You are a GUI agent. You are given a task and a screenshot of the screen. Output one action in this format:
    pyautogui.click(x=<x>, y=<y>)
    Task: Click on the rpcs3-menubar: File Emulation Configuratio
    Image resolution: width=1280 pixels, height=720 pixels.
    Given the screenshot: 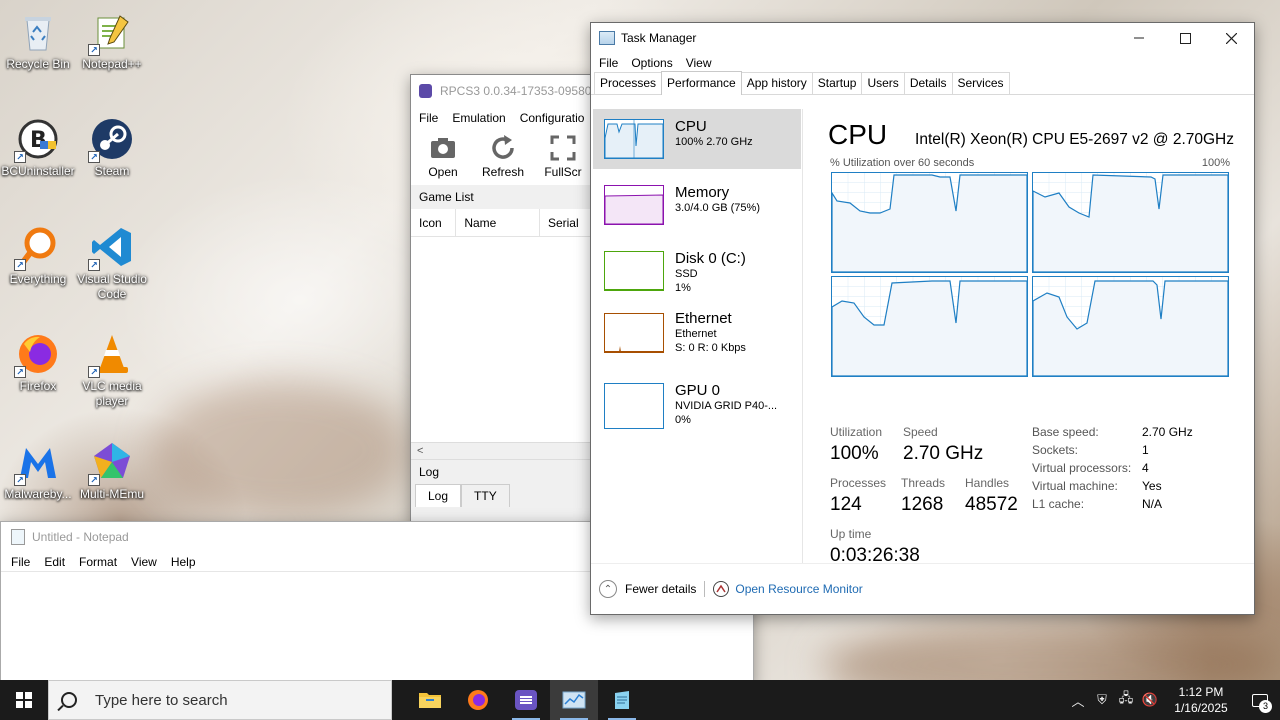 What is the action you would take?
    pyautogui.click(x=505, y=118)
    